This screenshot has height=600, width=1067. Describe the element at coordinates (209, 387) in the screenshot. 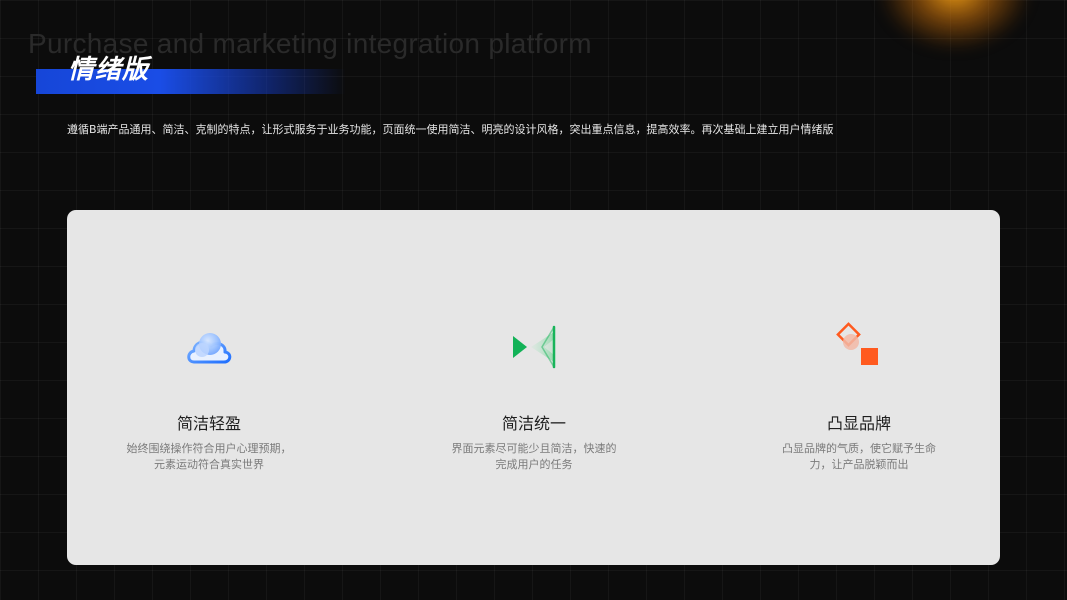

I see `feature-item-simple-light: 简洁轻盈 始终围绕操作符合用户心理预期， 元素运动符合真实世界` at that location.